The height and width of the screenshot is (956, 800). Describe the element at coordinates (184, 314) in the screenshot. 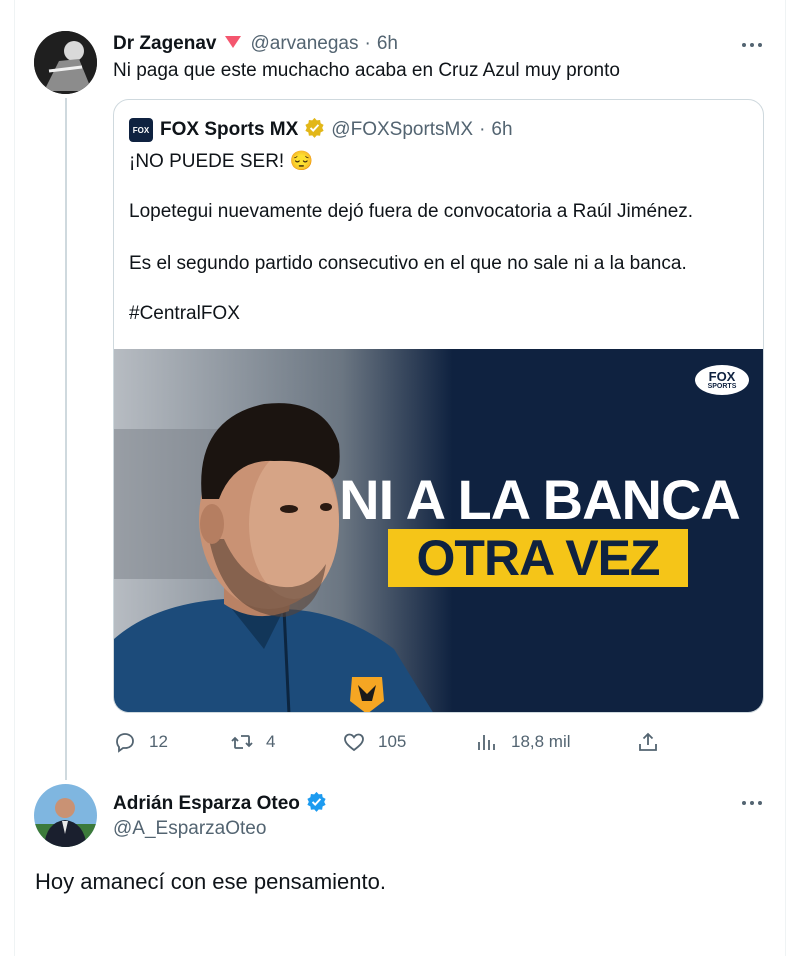

I see `hashtag-link: #CentralFOX` at that location.